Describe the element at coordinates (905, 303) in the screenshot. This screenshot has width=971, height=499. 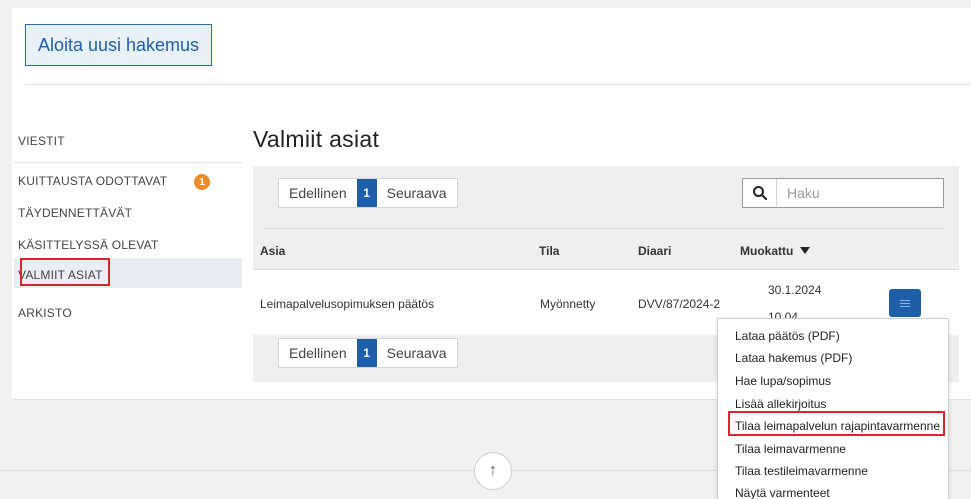
I see `menu-icon` at that location.